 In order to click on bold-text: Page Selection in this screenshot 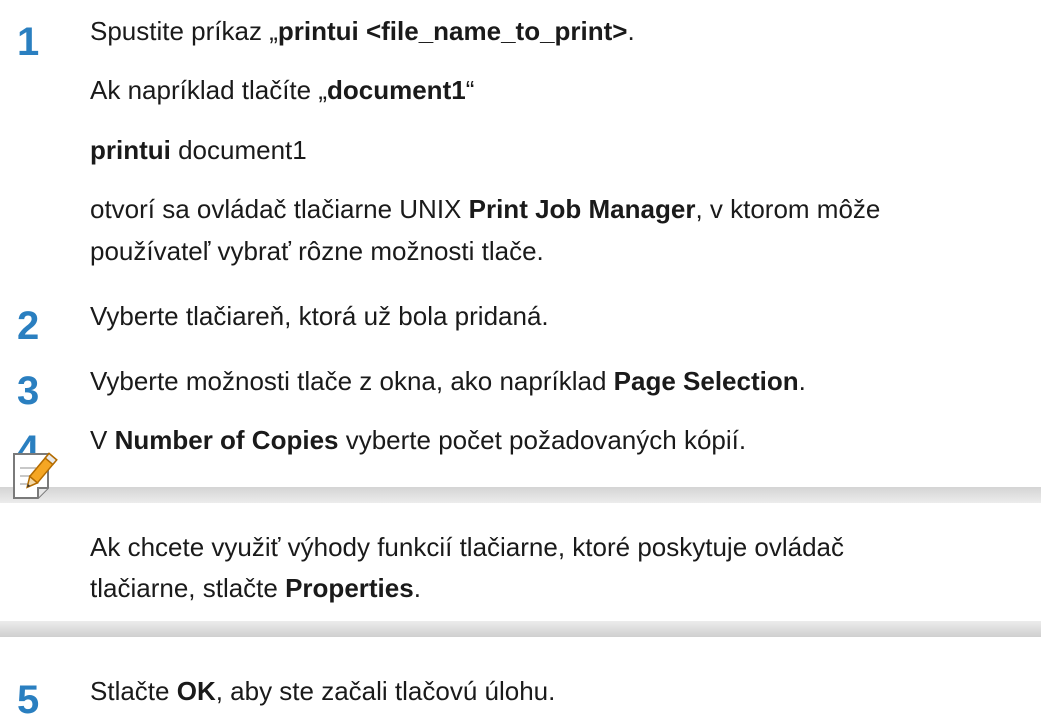, I will do `click(706, 381)`.